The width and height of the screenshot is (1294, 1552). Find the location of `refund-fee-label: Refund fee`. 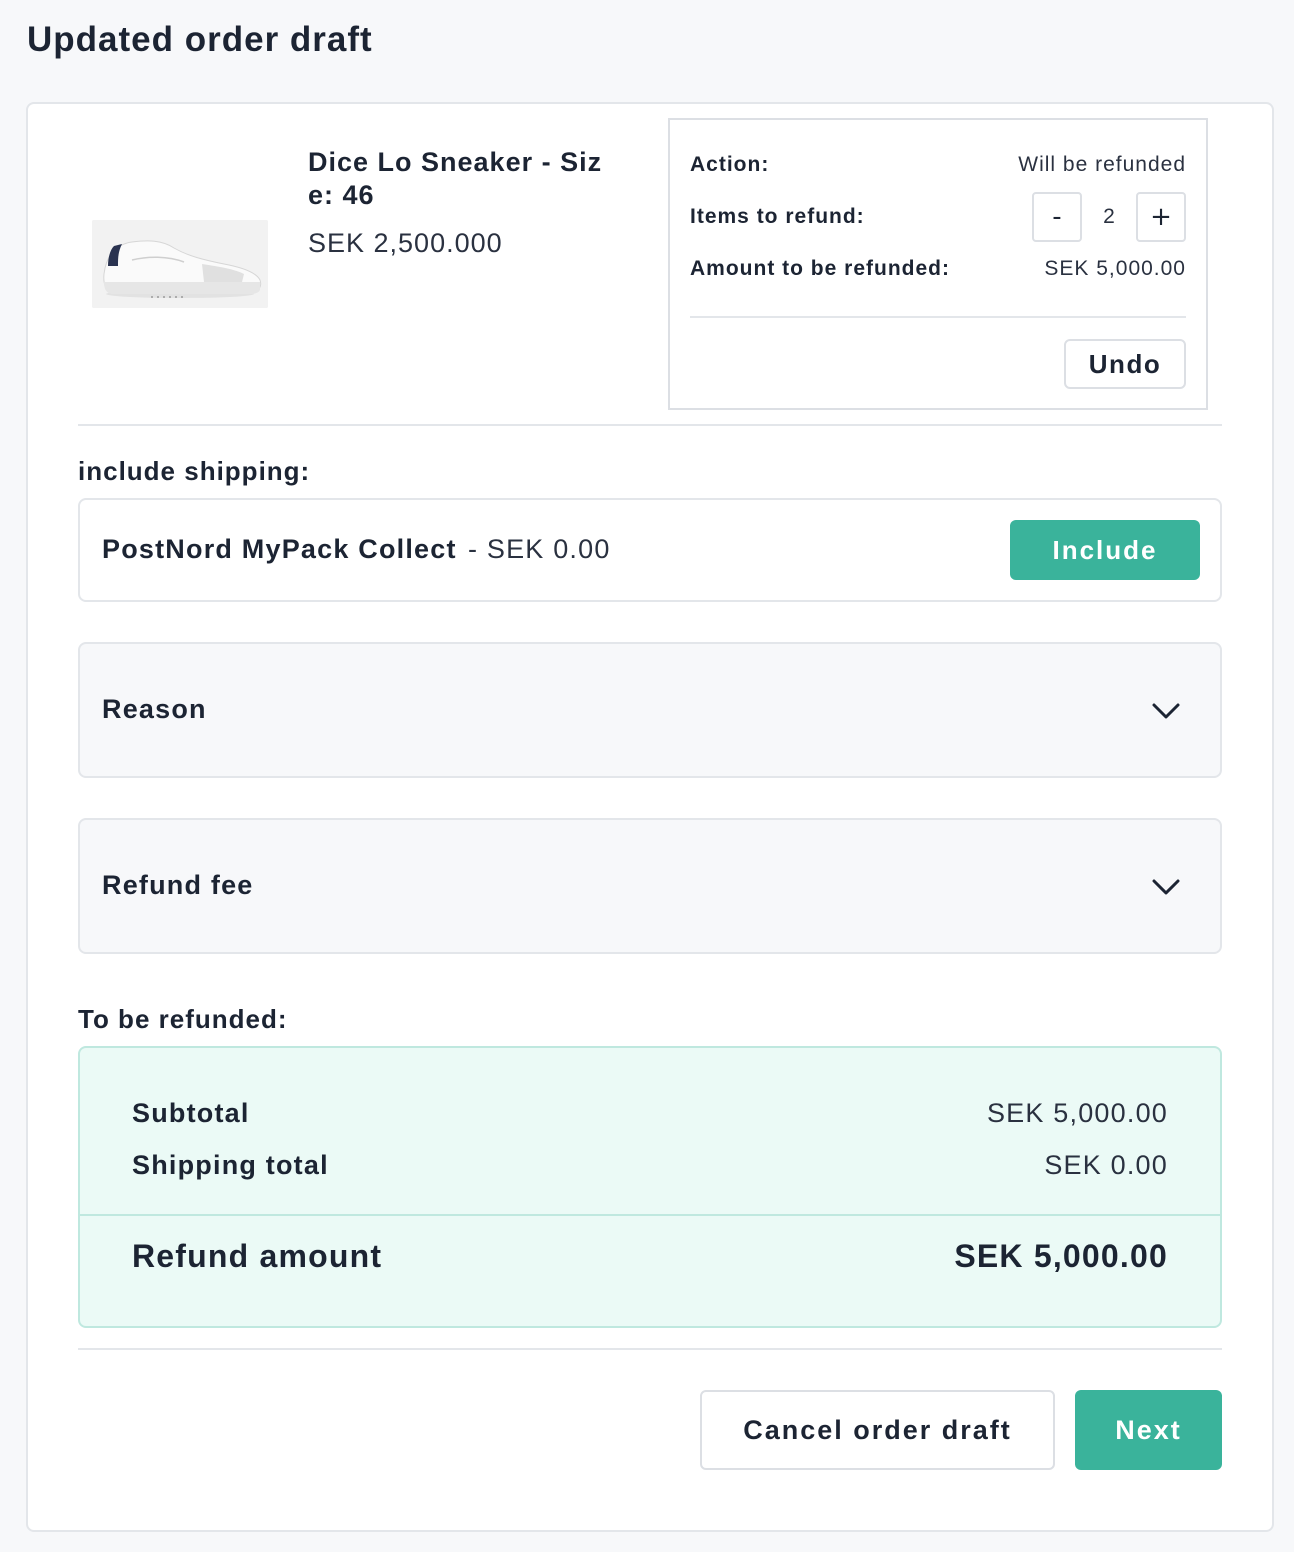

refund-fee-label: Refund fee is located at coordinates (178, 885).